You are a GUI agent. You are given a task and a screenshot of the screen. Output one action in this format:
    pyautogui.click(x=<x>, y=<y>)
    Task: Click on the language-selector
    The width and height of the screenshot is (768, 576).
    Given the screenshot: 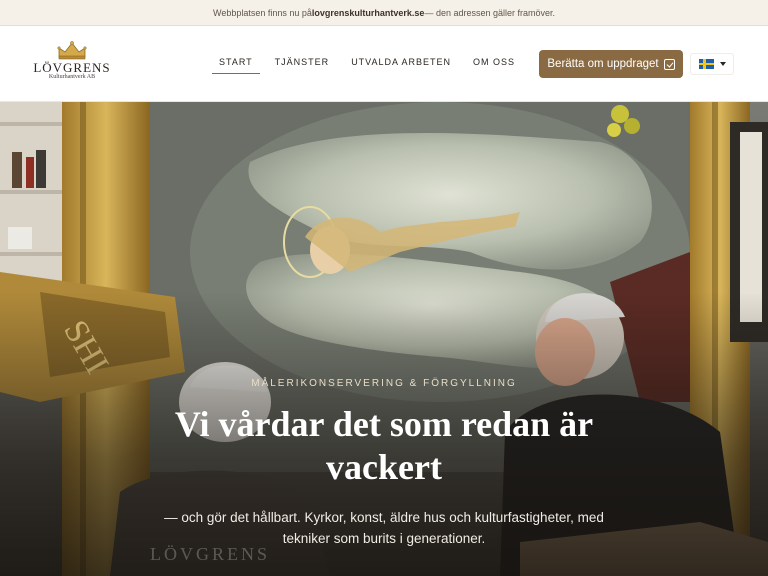 What is the action you would take?
    pyautogui.click(x=712, y=64)
    